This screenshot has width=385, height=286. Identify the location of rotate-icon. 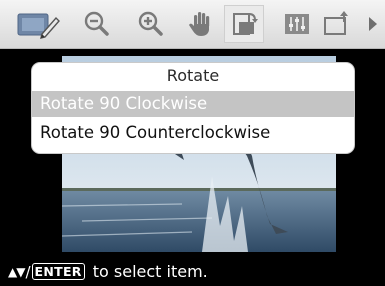
(244, 24).